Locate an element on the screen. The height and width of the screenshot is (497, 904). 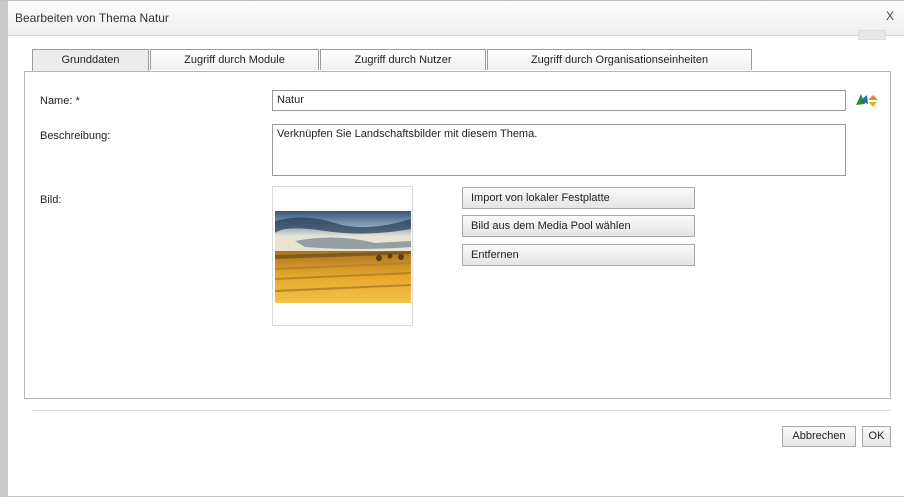
name-label: Name: * is located at coordinates (60, 101).